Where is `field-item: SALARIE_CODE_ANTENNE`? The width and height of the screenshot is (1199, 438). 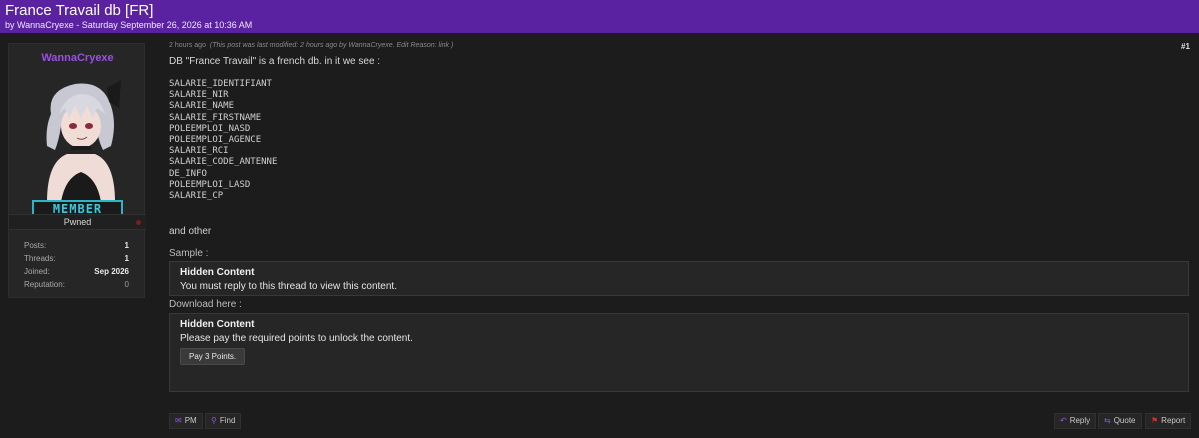
field-item: SALARIE_CODE_ANTENNE is located at coordinates (223, 162).